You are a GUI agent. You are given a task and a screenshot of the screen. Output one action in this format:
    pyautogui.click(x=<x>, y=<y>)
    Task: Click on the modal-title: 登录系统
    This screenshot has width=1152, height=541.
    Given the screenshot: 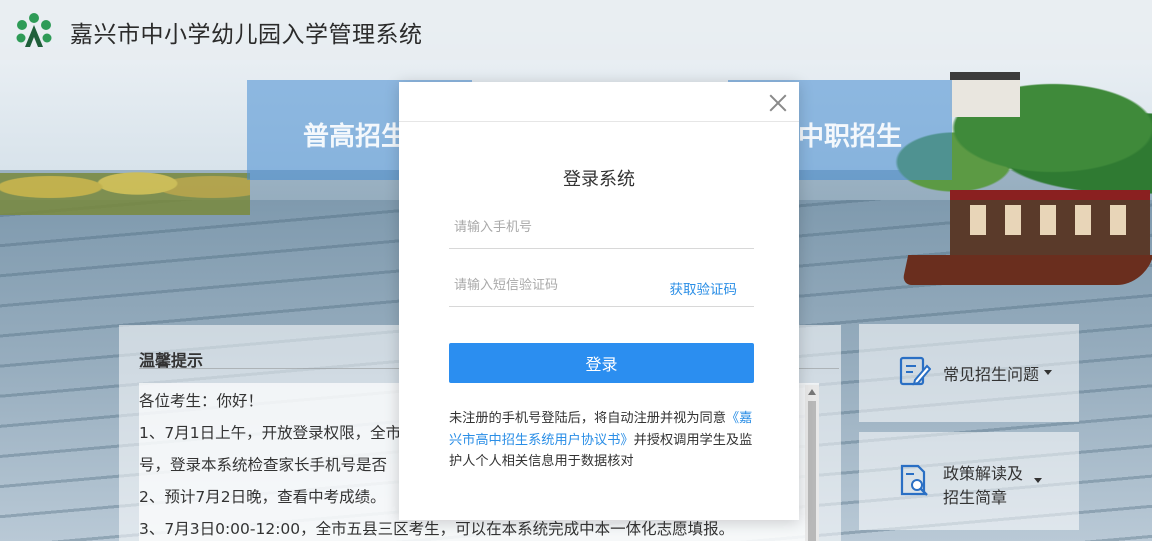 What is the action you would take?
    pyautogui.click(x=599, y=179)
    